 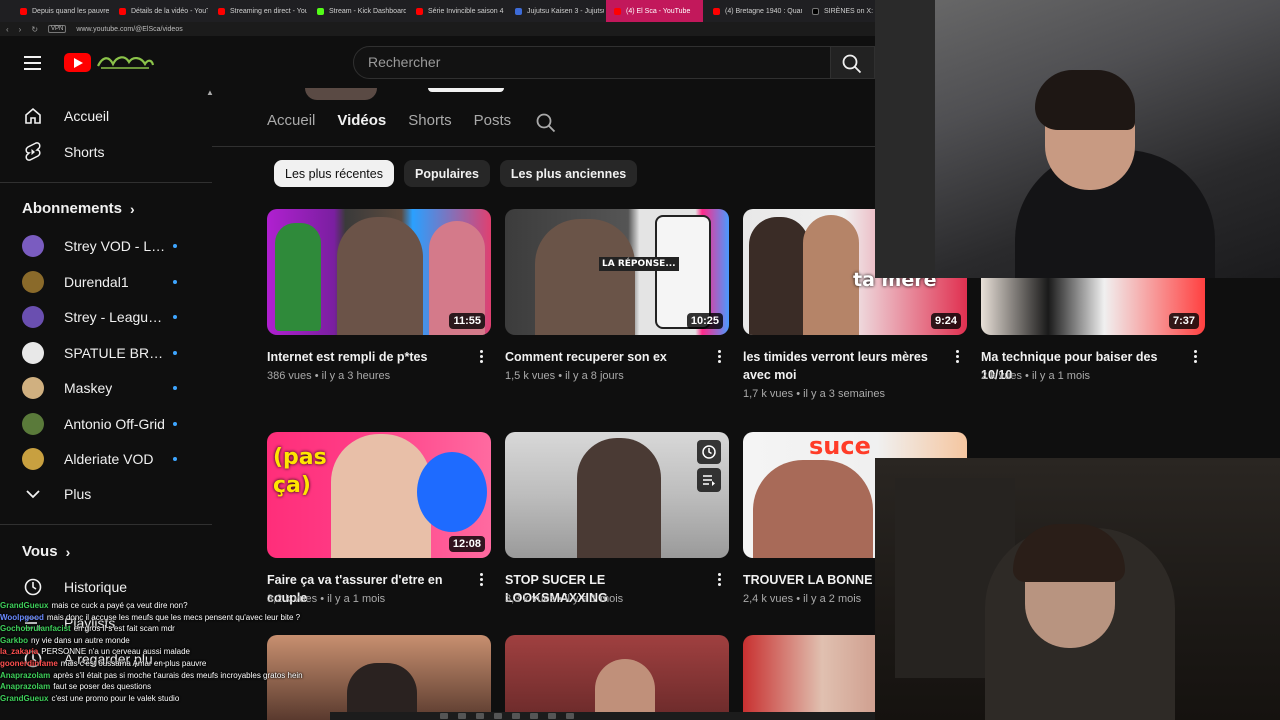 I want to click on subscribe-button, so click(x=466, y=90).